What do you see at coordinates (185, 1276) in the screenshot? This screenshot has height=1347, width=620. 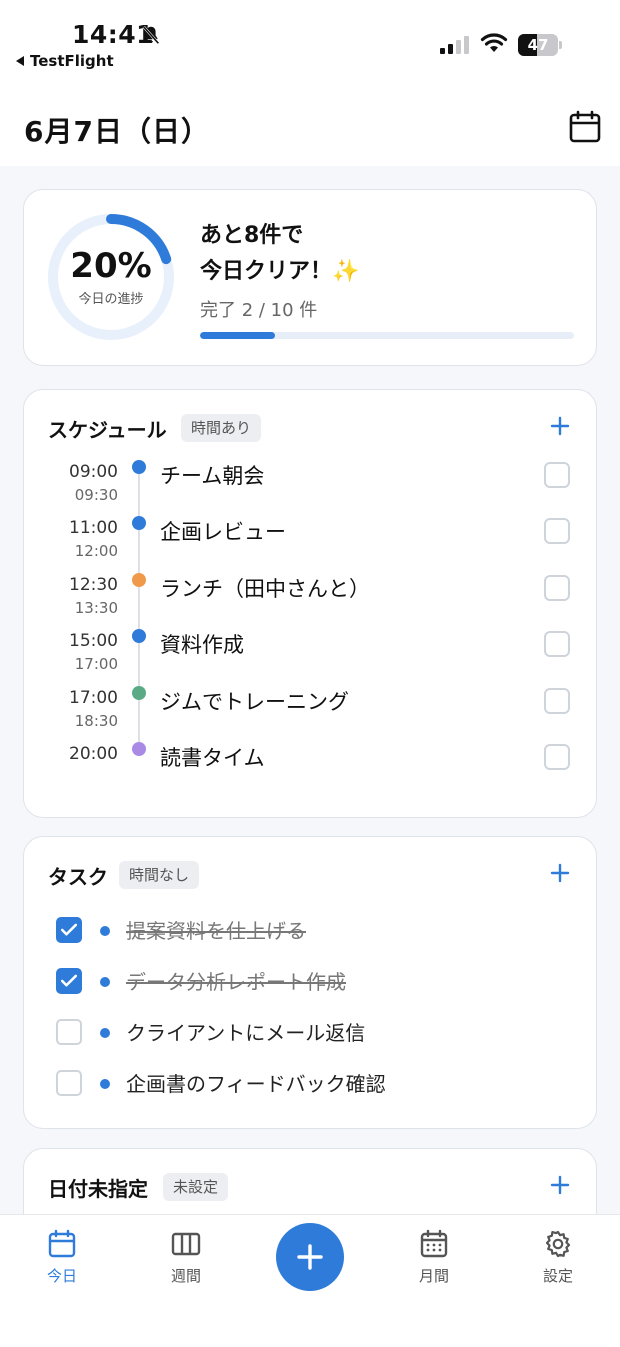 I see `nav-week-label: 週間` at bounding box center [185, 1276].